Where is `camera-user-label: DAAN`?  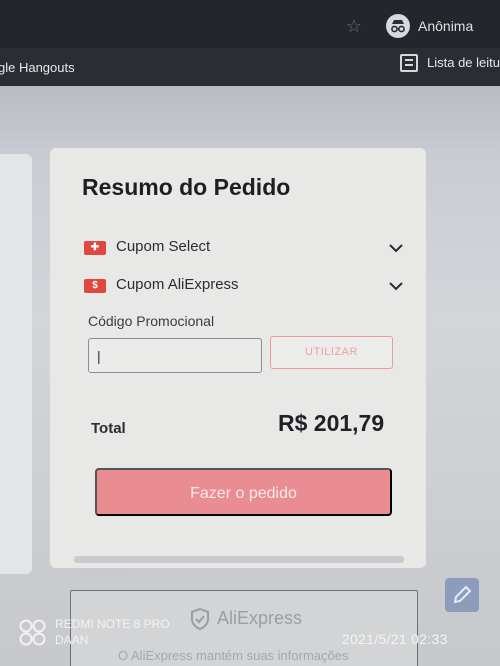 camera-user-label: DAAN is located at coordinates (72, 640).